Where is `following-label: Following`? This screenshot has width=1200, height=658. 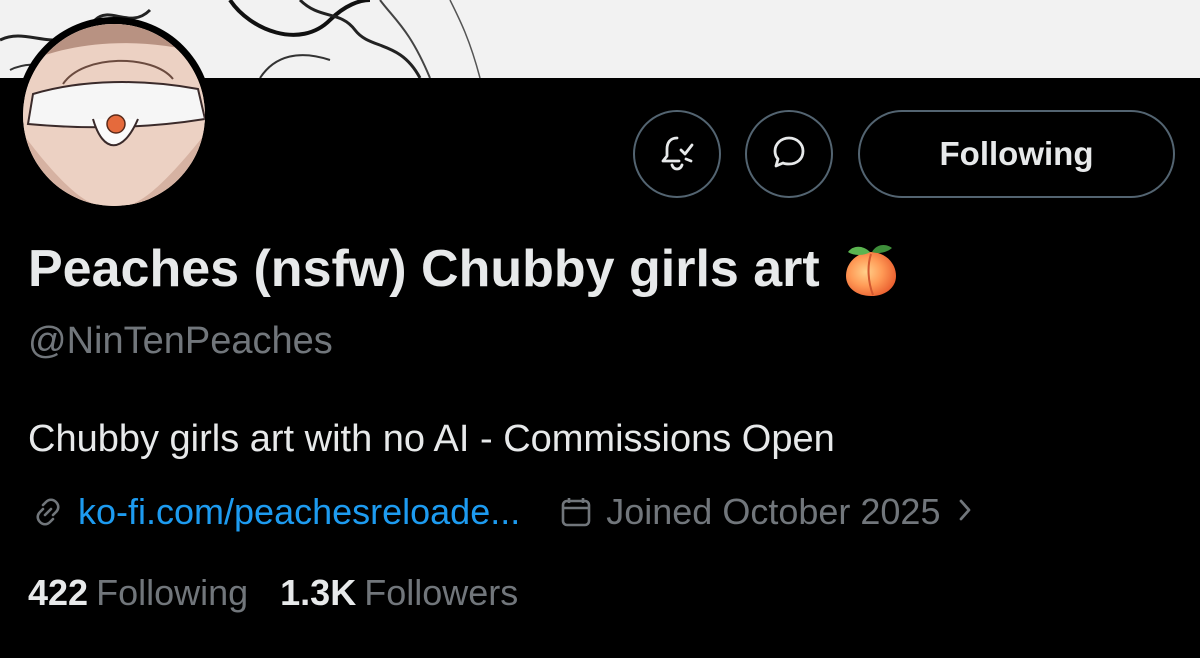
following-label: Following is located at coordinates (172, 592).